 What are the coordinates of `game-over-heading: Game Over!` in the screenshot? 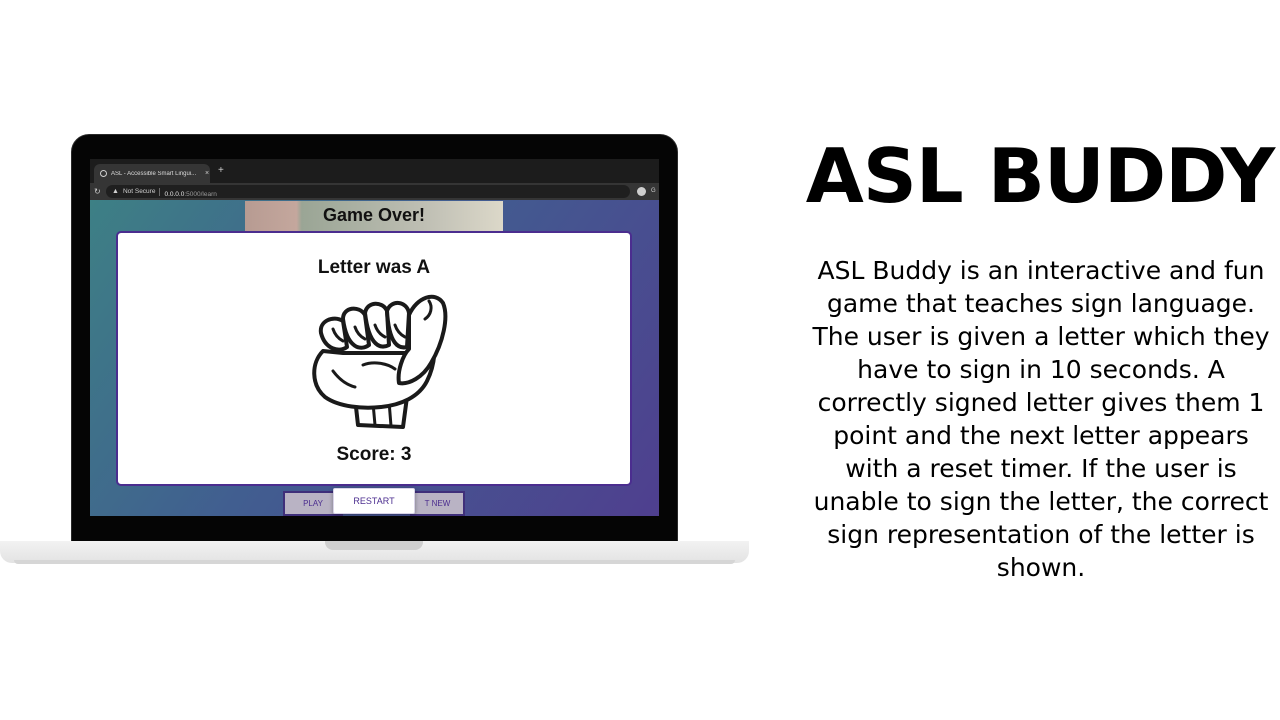 It's located at (374, 215).